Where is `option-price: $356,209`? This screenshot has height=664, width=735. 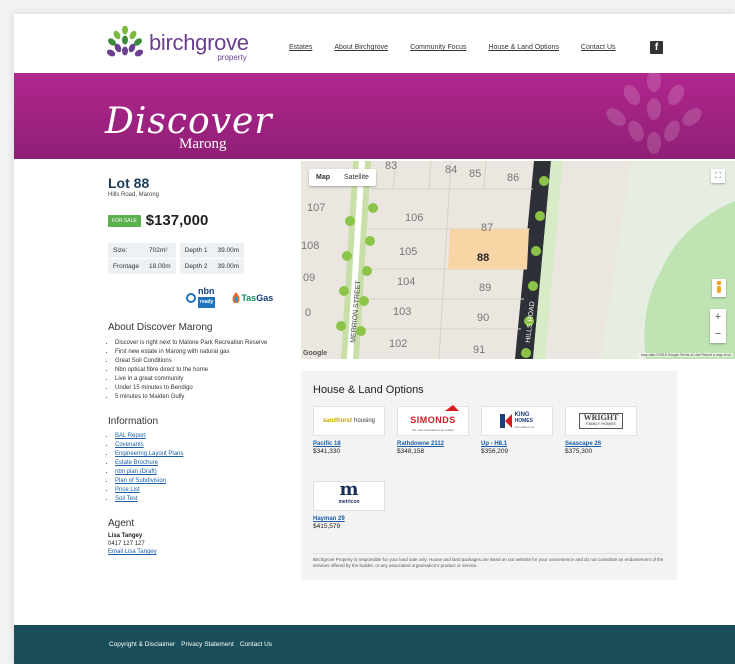 option-price: $356,209 is located at coordinates (495, 451).